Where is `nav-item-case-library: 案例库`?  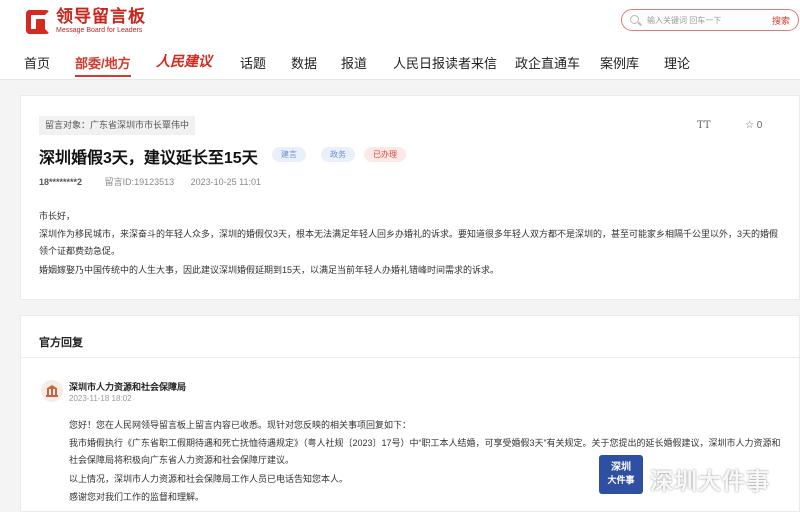 nav-item-case-library: 案例库 is located at coordinates (619, 62).